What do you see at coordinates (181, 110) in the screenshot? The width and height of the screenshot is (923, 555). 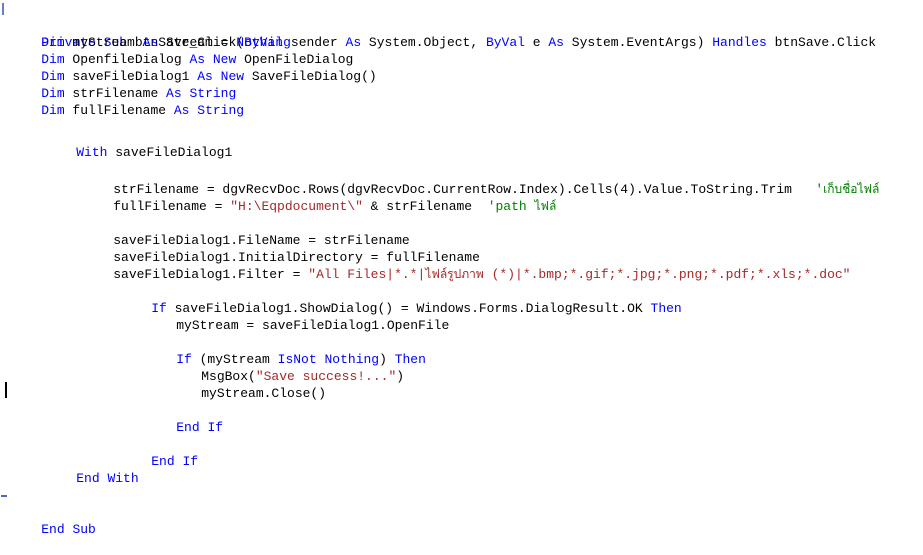 I see `kw-as: As` at bounding box center [181, 110].